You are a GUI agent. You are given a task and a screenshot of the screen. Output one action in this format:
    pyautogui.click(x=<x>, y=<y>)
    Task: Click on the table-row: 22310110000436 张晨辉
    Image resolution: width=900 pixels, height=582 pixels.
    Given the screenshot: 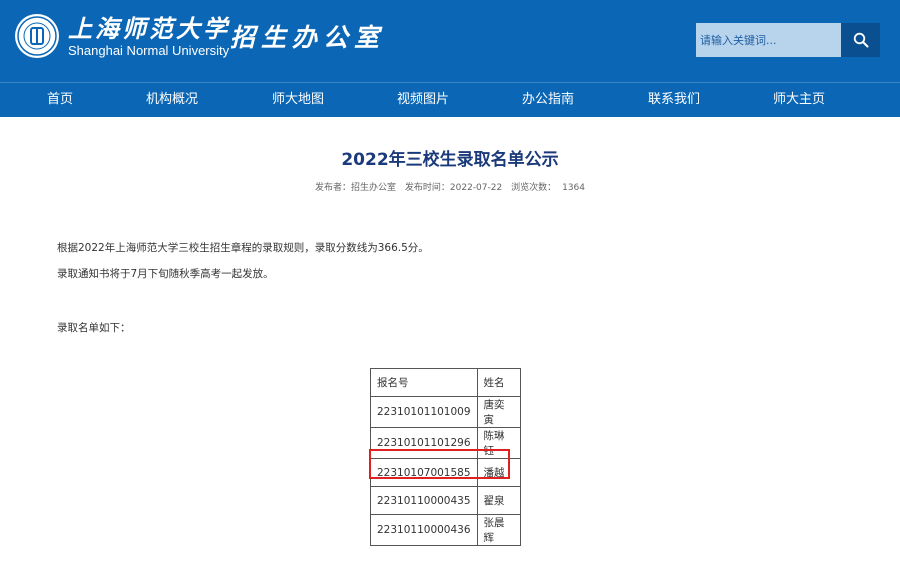 What is the action you would take?
    pyautogui.click(x=445, y=530)
    